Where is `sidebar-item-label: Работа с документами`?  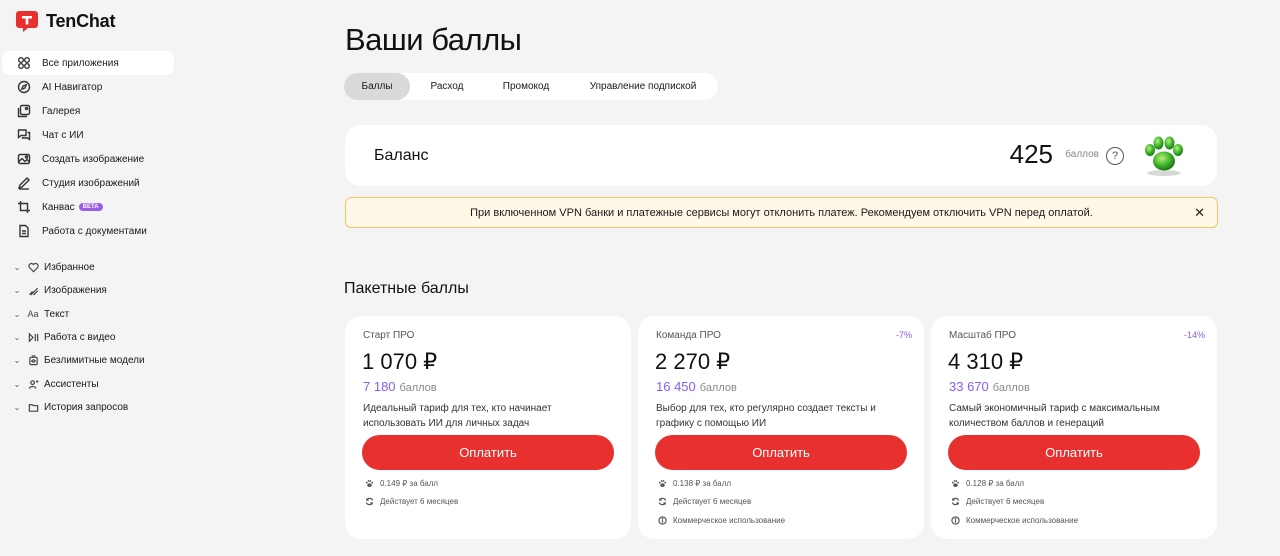 sidebar-item-label: Работа с документами is located at coordinates (94, 231).